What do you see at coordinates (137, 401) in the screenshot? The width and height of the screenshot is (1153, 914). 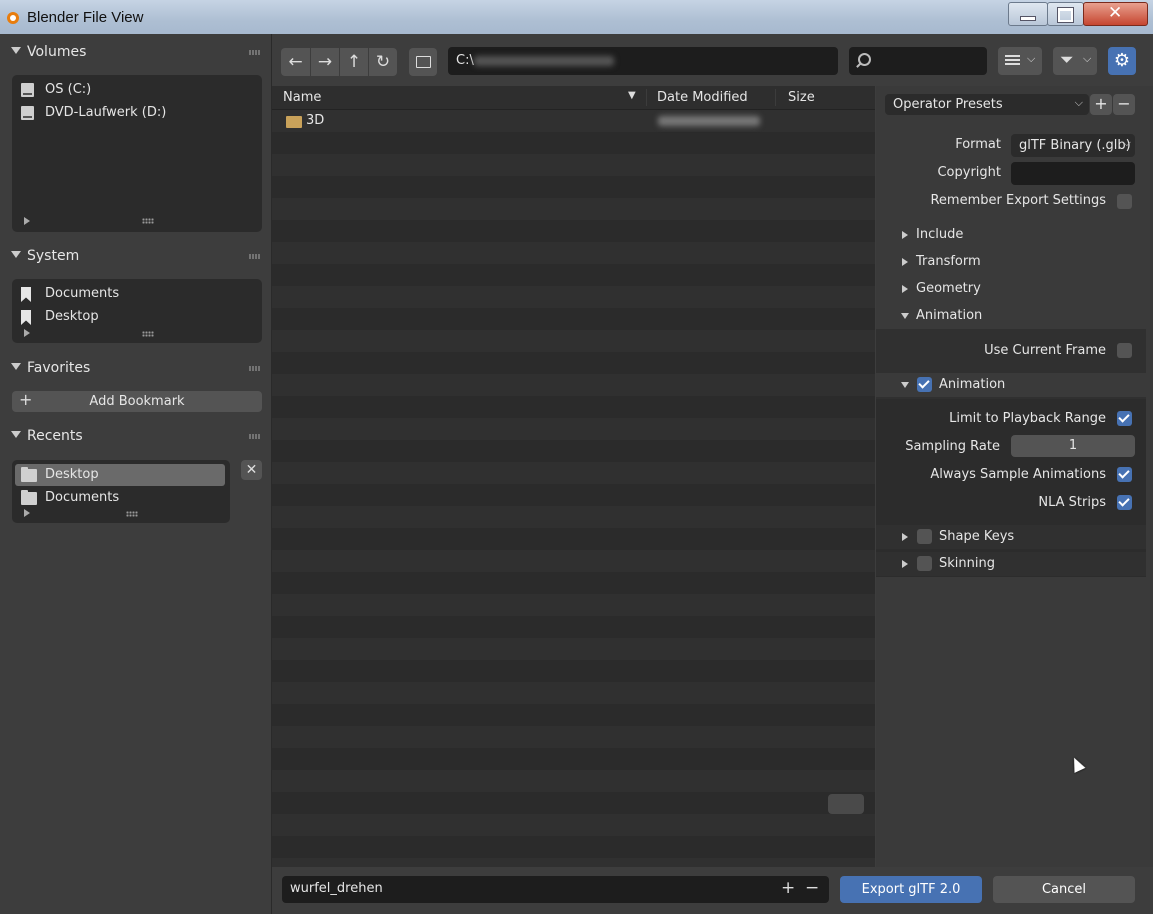 I see `add-bookmark-button: + Add Bookmark` at bounding box center [137, 401].